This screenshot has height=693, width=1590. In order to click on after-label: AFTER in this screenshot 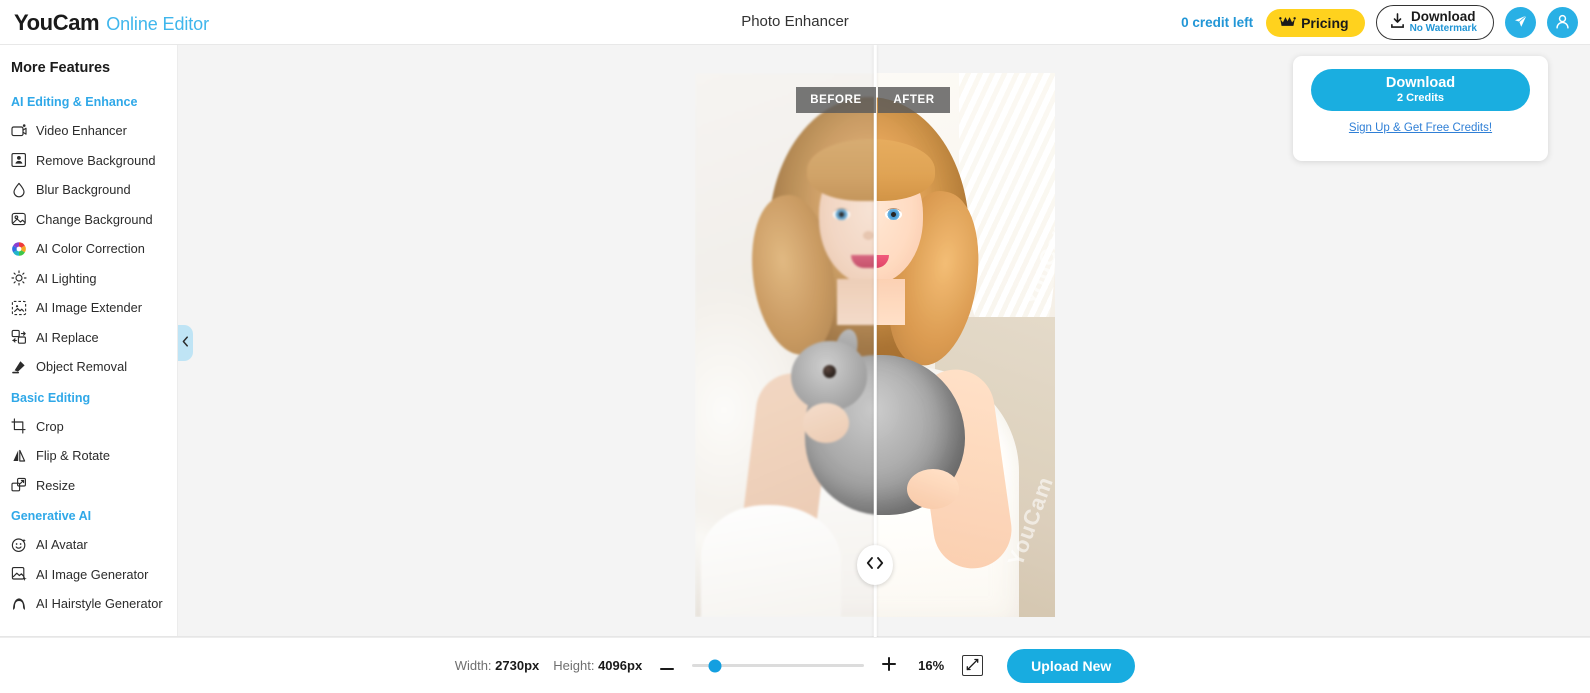, I will do `click(914, 100)`.